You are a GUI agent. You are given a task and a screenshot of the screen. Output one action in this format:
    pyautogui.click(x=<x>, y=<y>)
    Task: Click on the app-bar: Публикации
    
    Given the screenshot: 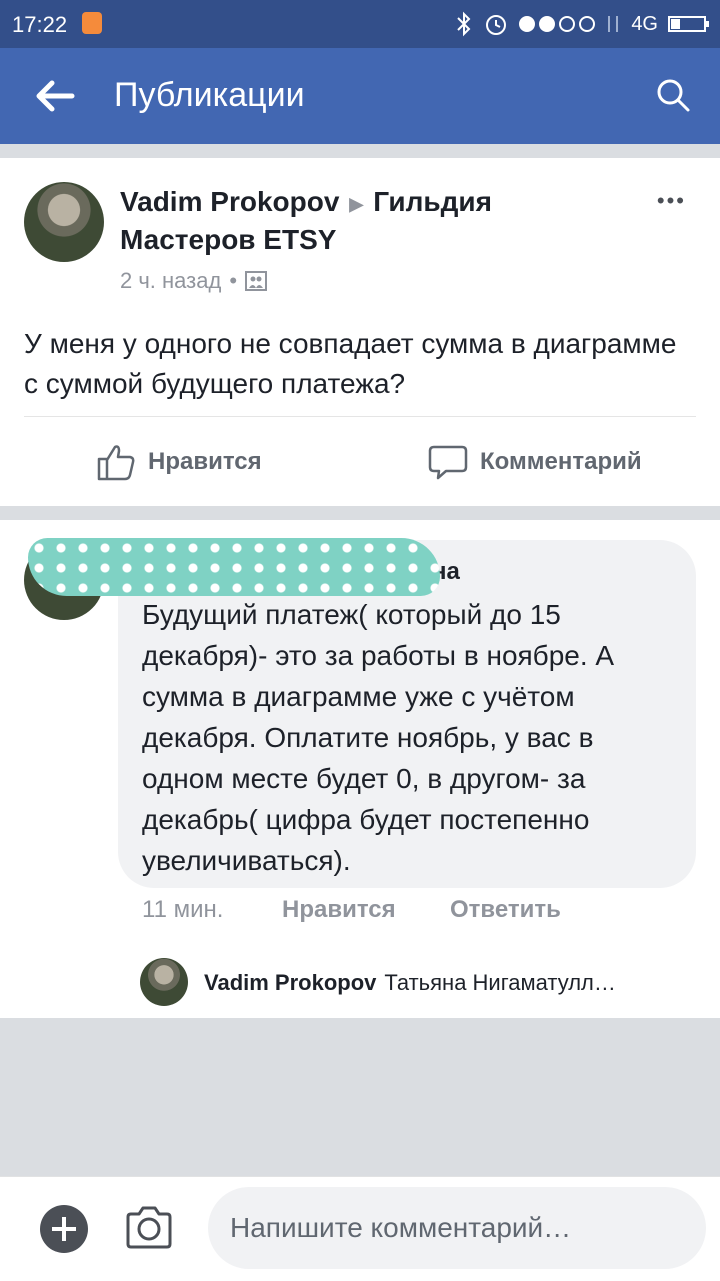 What is the action you would take?
    pyautogui.click(x=360, y=96)
    